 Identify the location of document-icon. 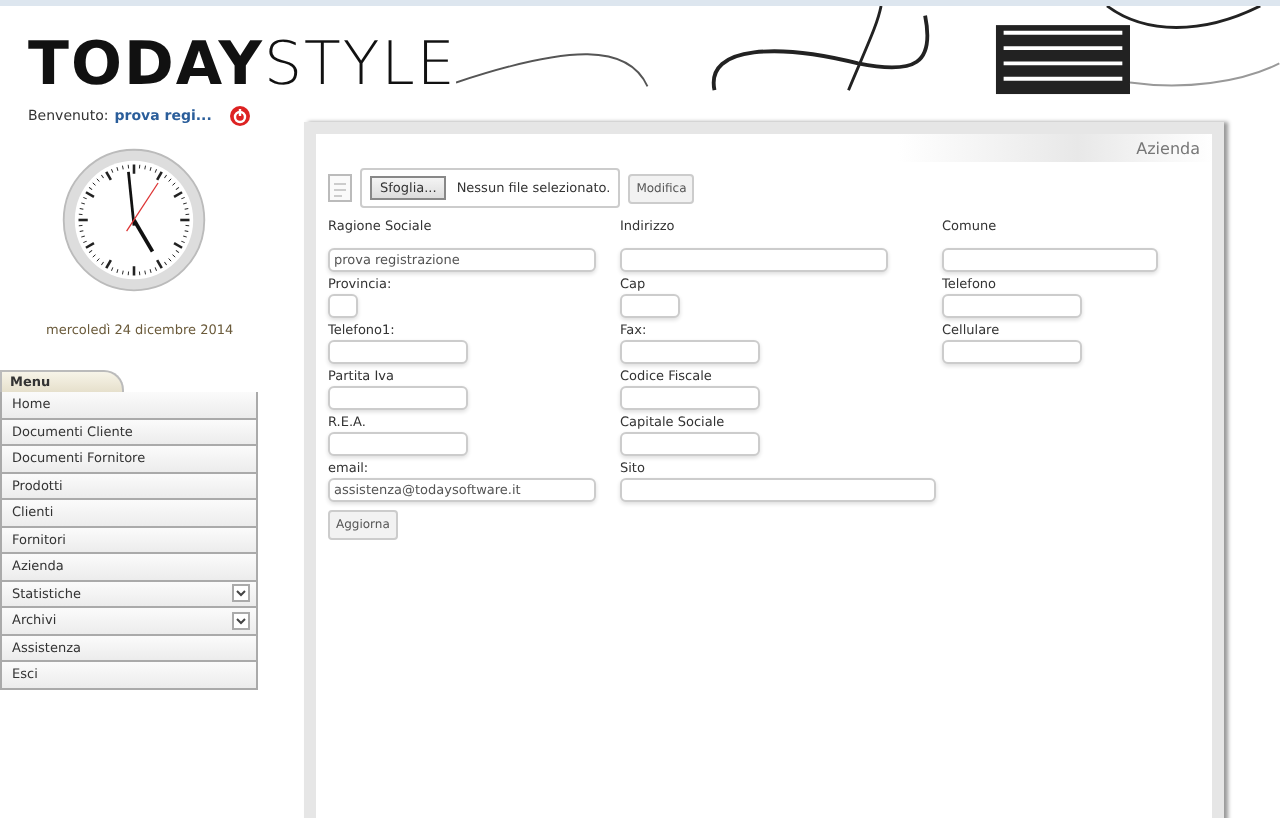
(340, 188).